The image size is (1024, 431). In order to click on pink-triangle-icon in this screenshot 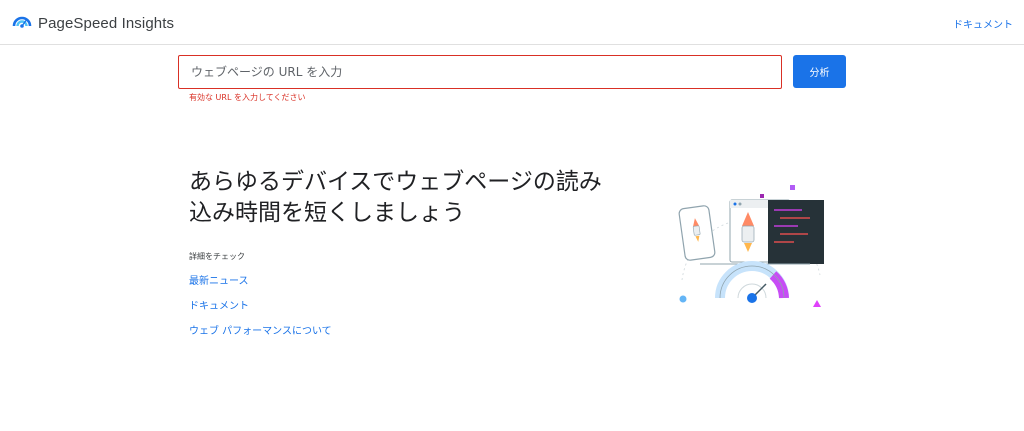, I will do `click(817, 303)`.